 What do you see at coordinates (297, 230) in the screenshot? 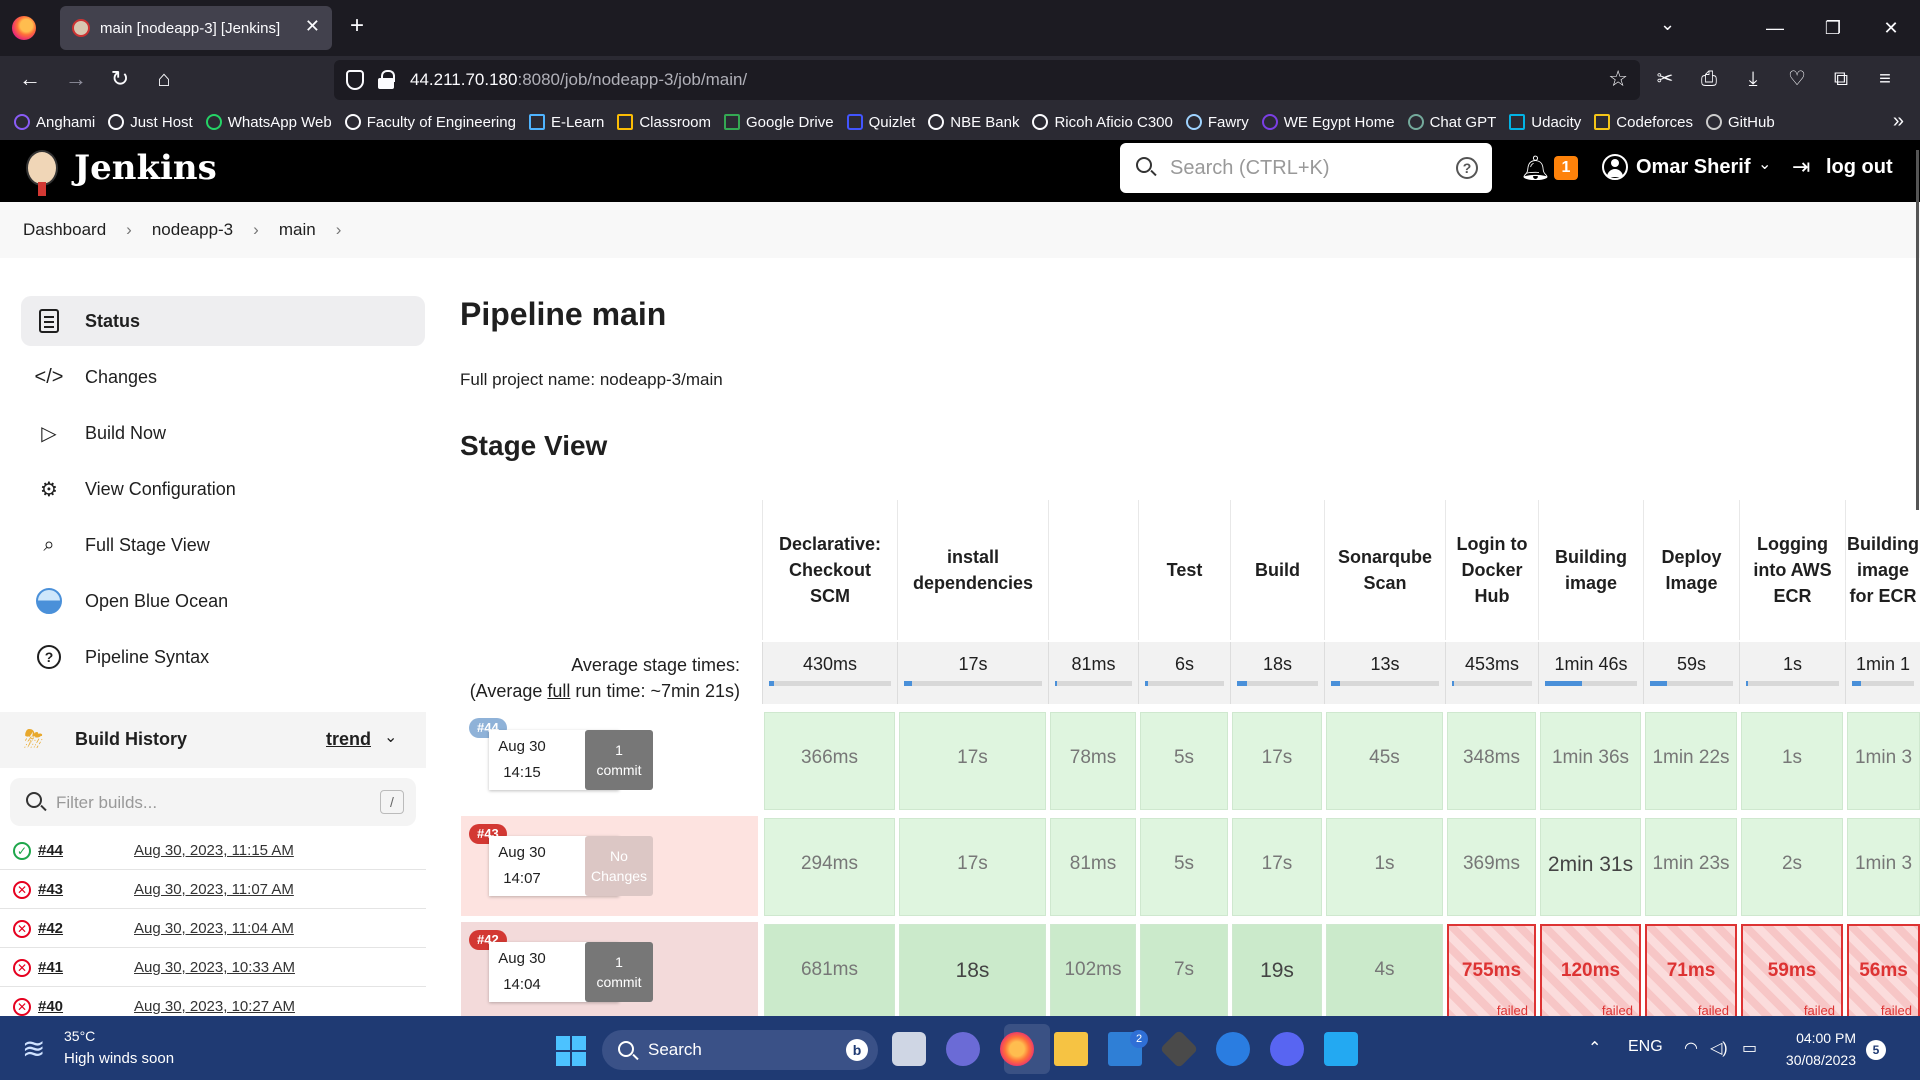
I see `breadcrumb-job: main` at bounding box center [297, 230].